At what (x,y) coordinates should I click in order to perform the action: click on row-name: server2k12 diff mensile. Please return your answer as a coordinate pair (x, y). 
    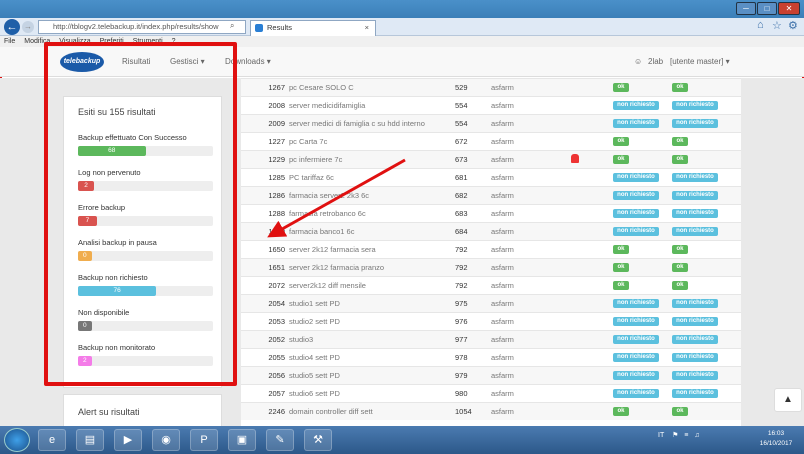
    Looking at the image, I should click on (364, 285).